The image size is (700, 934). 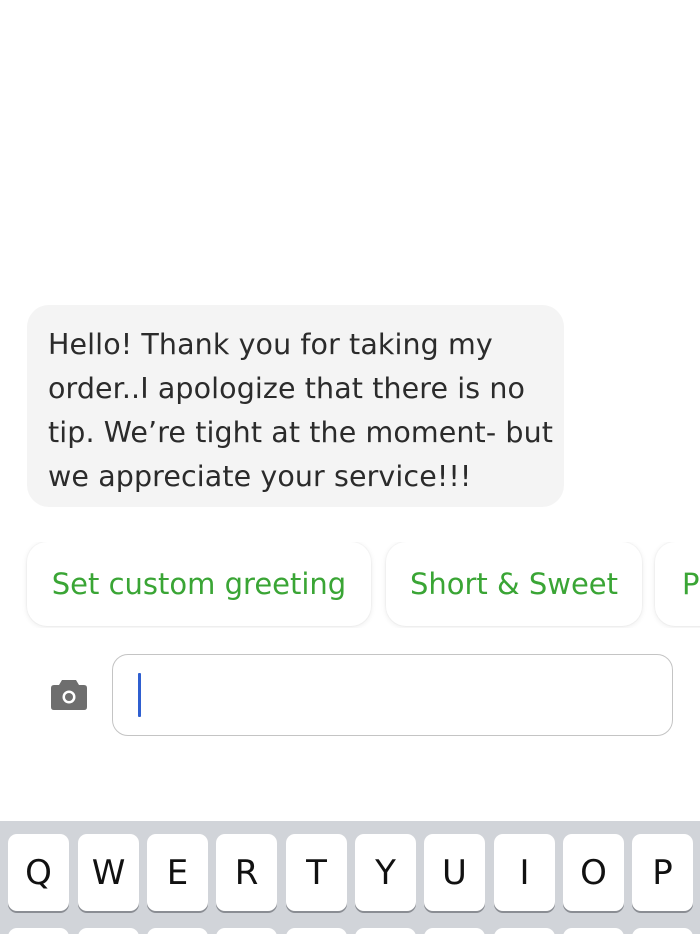 I want to click on quick-reply-short-and-sweet: Short & Sweet, so click(x=514, y=584).